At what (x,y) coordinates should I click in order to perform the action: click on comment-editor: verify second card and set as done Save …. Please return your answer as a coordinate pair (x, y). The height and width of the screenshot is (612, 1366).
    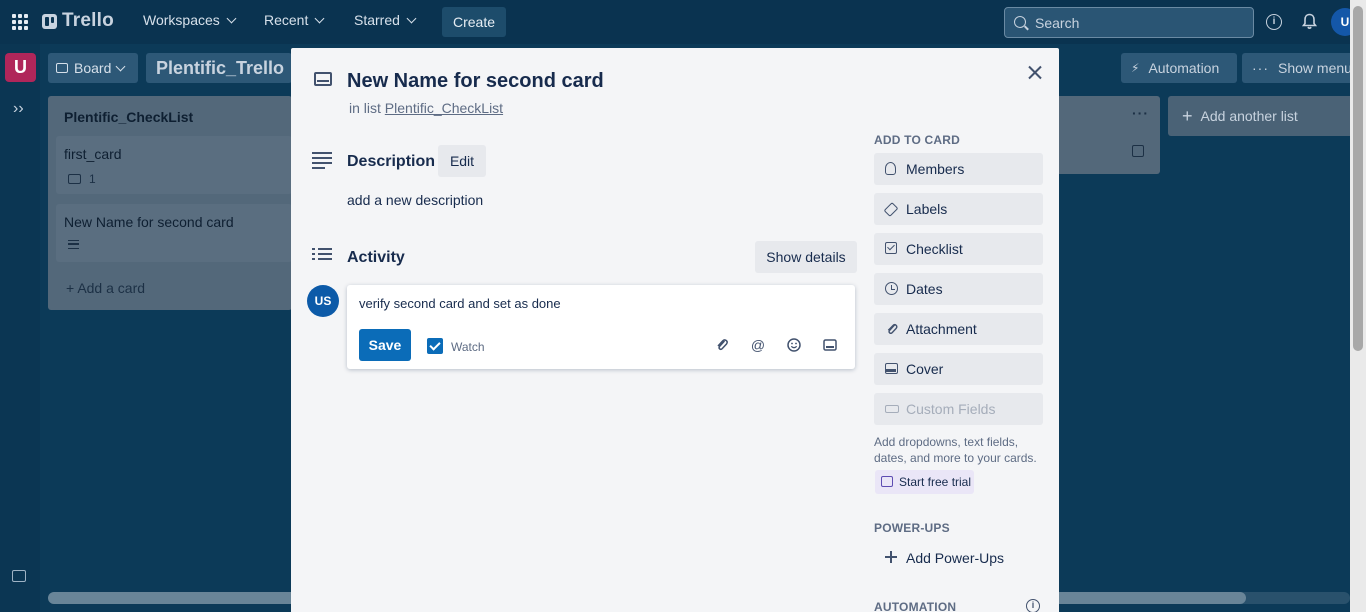
    Looking at the image, I should click on (601, 327).